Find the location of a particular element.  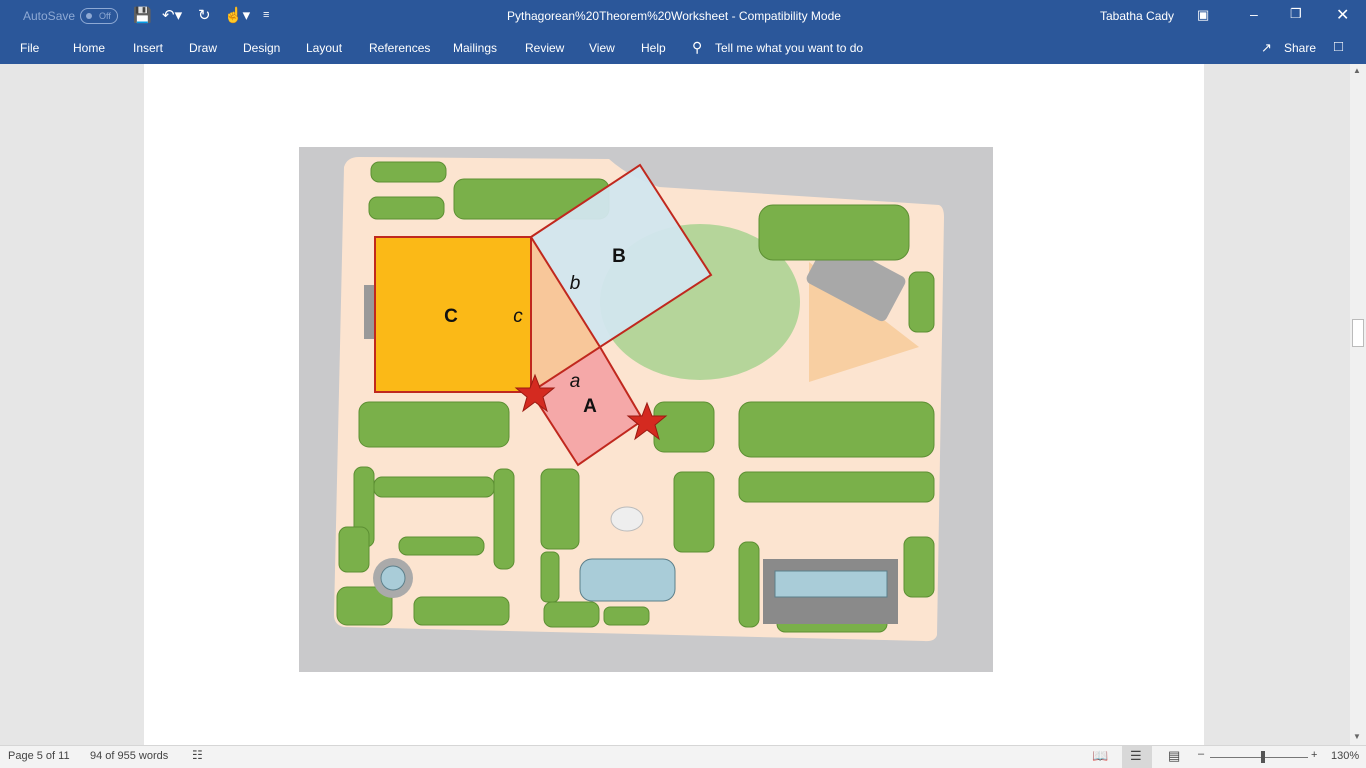

save-icon: 💾 is located at coordinates (142, 15).